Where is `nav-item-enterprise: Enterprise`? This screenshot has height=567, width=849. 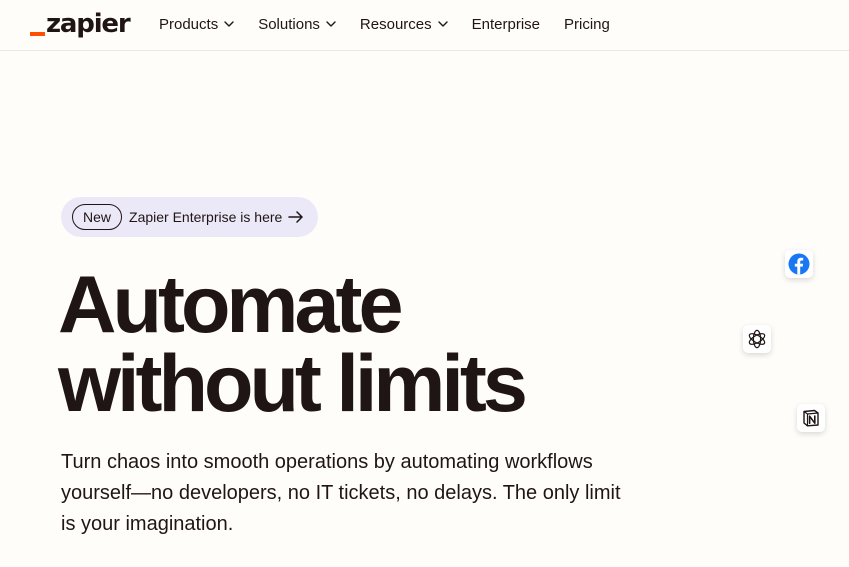
nav-item-enterprise: Enterprise is located at coordinates (506, 24).